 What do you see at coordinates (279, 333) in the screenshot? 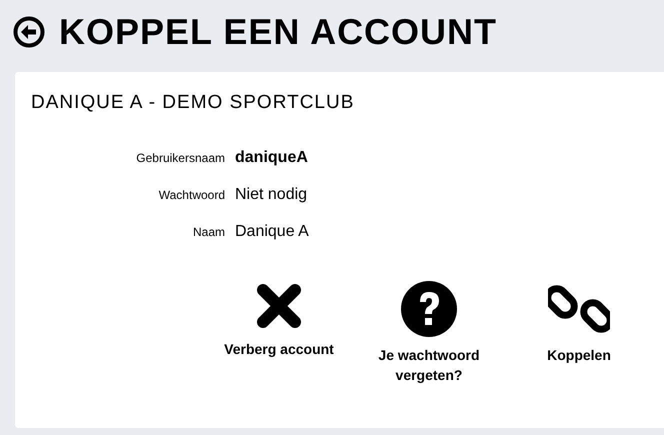
I see `action-button: Verberg account` at bounding box center [279, 333].